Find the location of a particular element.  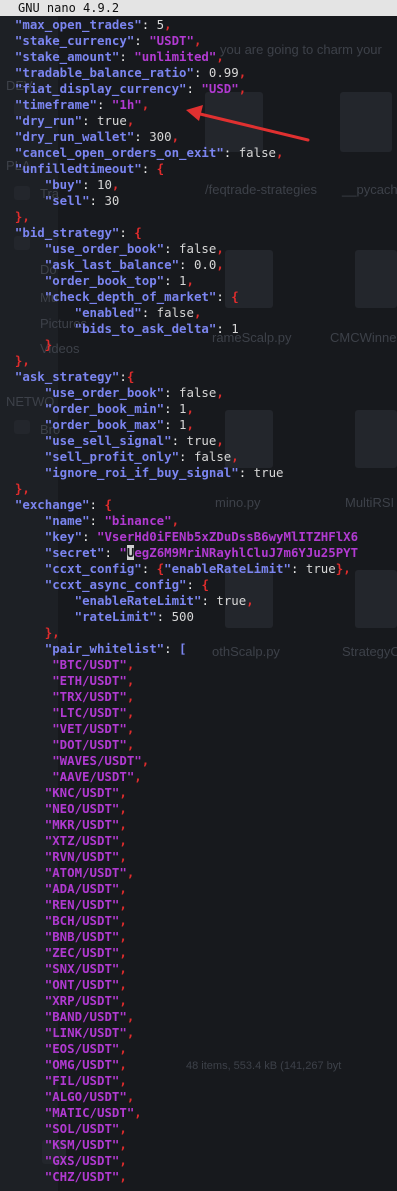

code-line: "bids_to_ask_delta": 1 is located at coordinates (119, 329).